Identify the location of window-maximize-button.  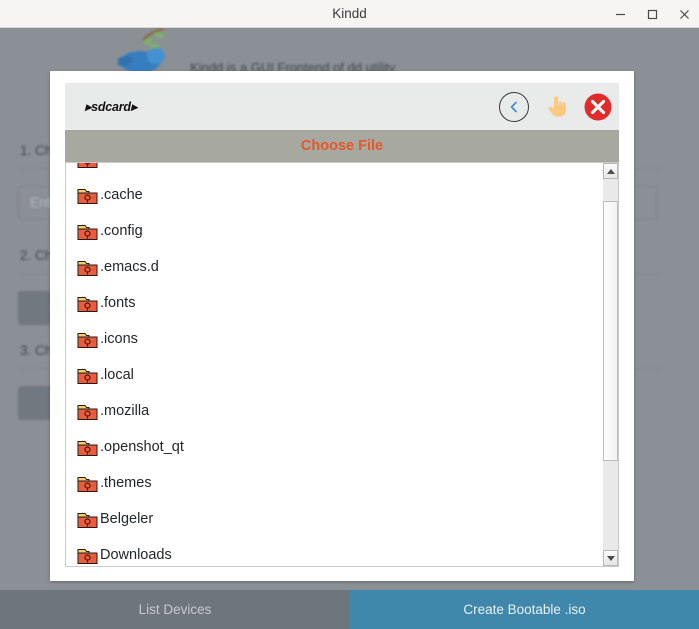
(652, 14).